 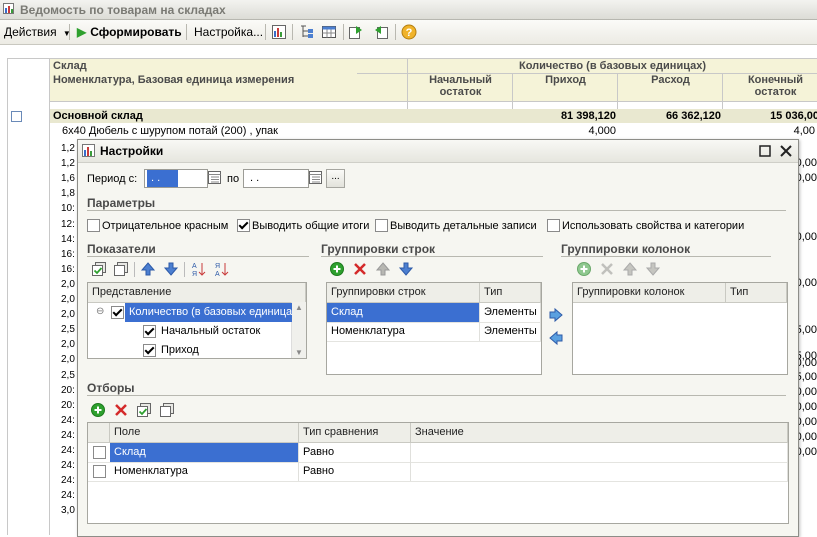 I want to click on grouping-name: Номенклатура, so click(x=403, y=331).